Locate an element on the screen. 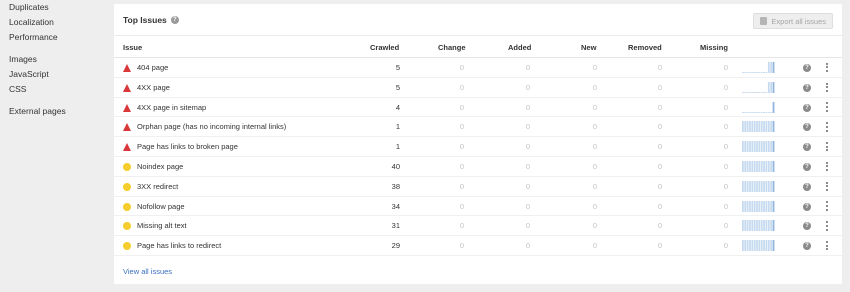 This screenshot has height=292, width=850. issue-name: Missing alt text is located at coordinates (162, 225).